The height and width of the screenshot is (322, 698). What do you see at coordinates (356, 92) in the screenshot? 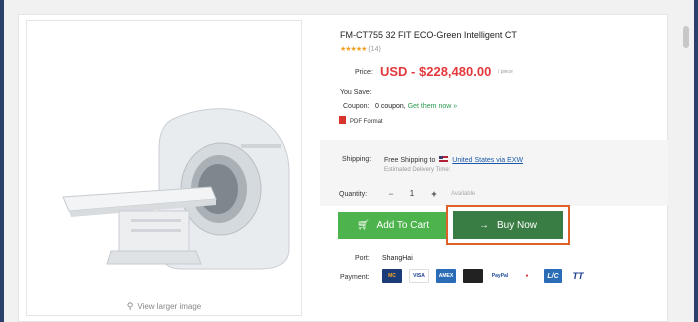
I see `you-save-label: You Save:` at bounding box center [356, 92].